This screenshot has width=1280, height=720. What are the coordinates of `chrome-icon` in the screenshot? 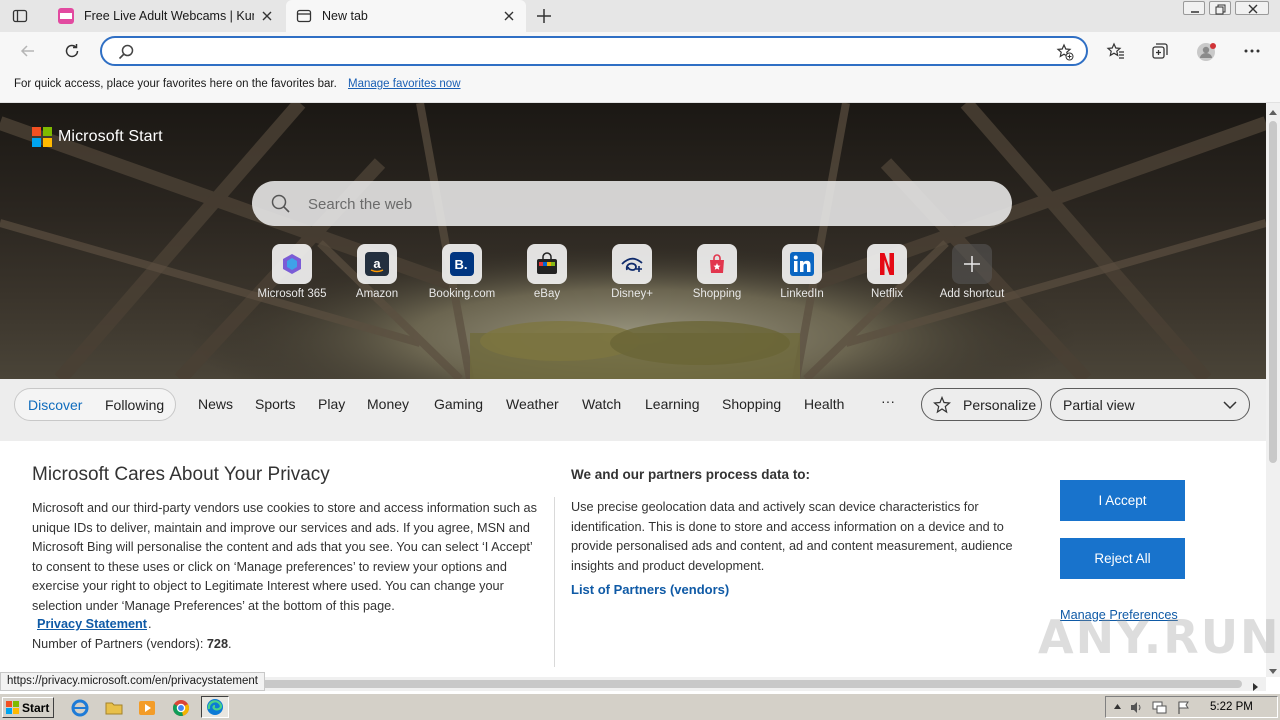 It's located at (181, 708).